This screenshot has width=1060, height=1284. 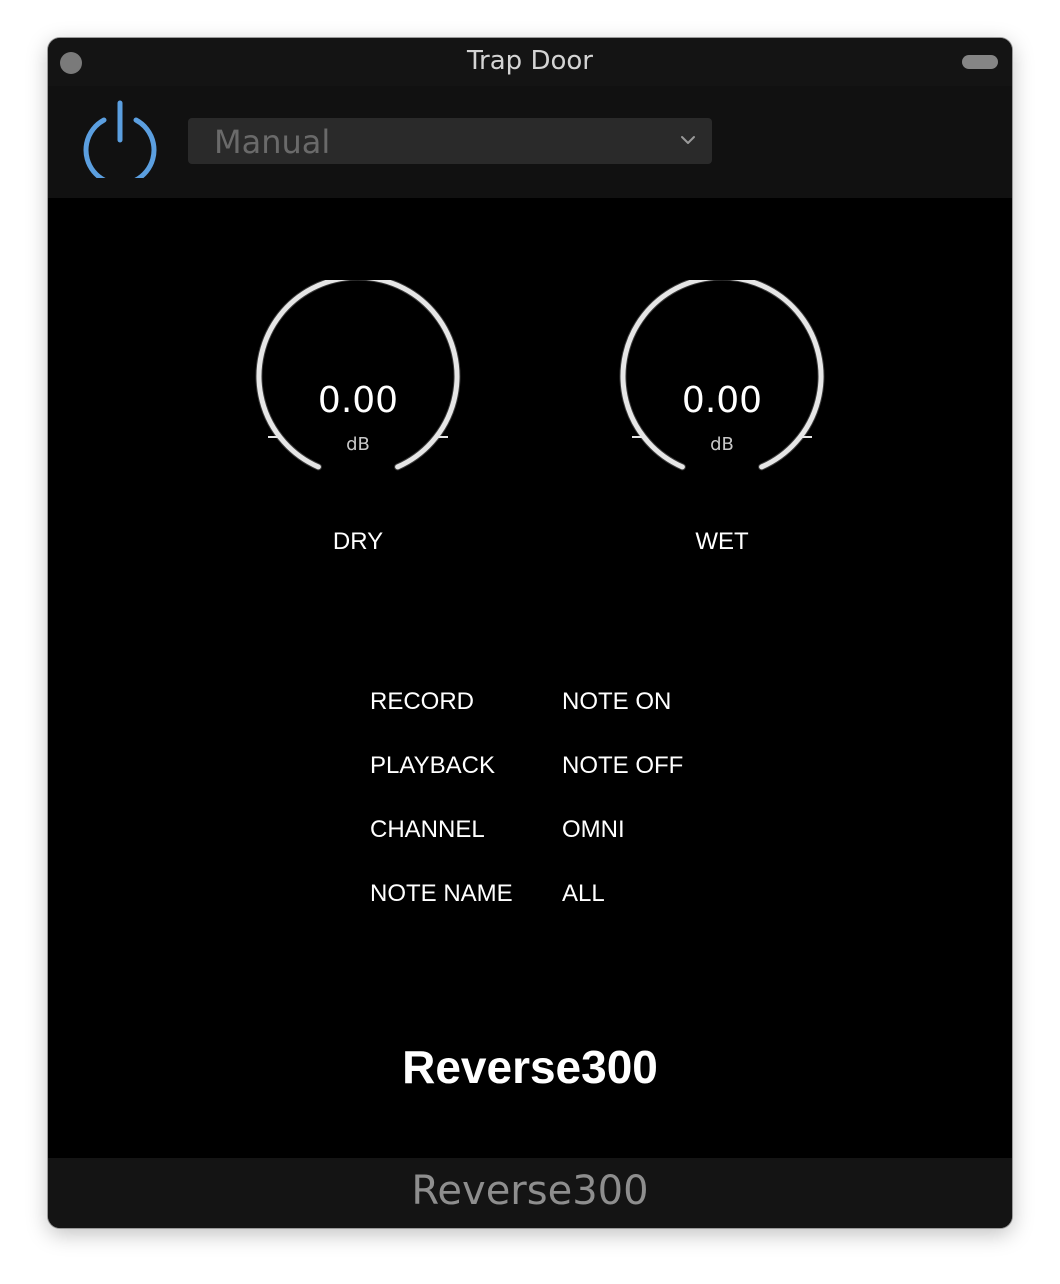 What do you see at coordinates (432, 765) in the screenshot?
I see `param-playback-label: PLAYBACK` at bounding box center [432, 765].